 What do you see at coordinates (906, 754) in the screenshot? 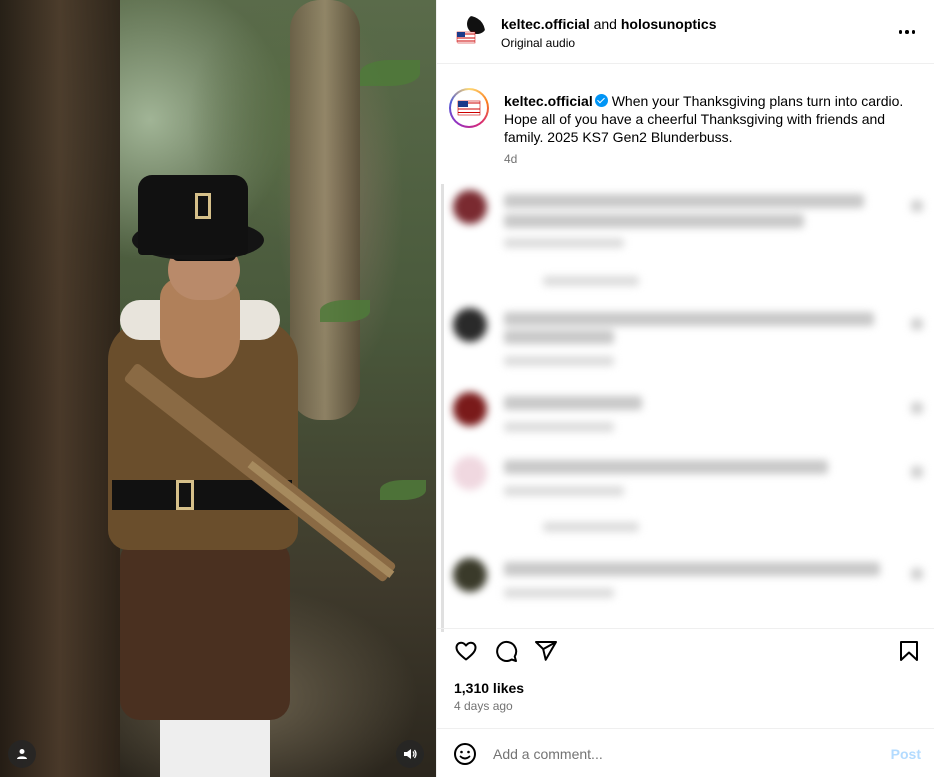
I see `post-comment-button: Post` at bounding box center [906, 754].